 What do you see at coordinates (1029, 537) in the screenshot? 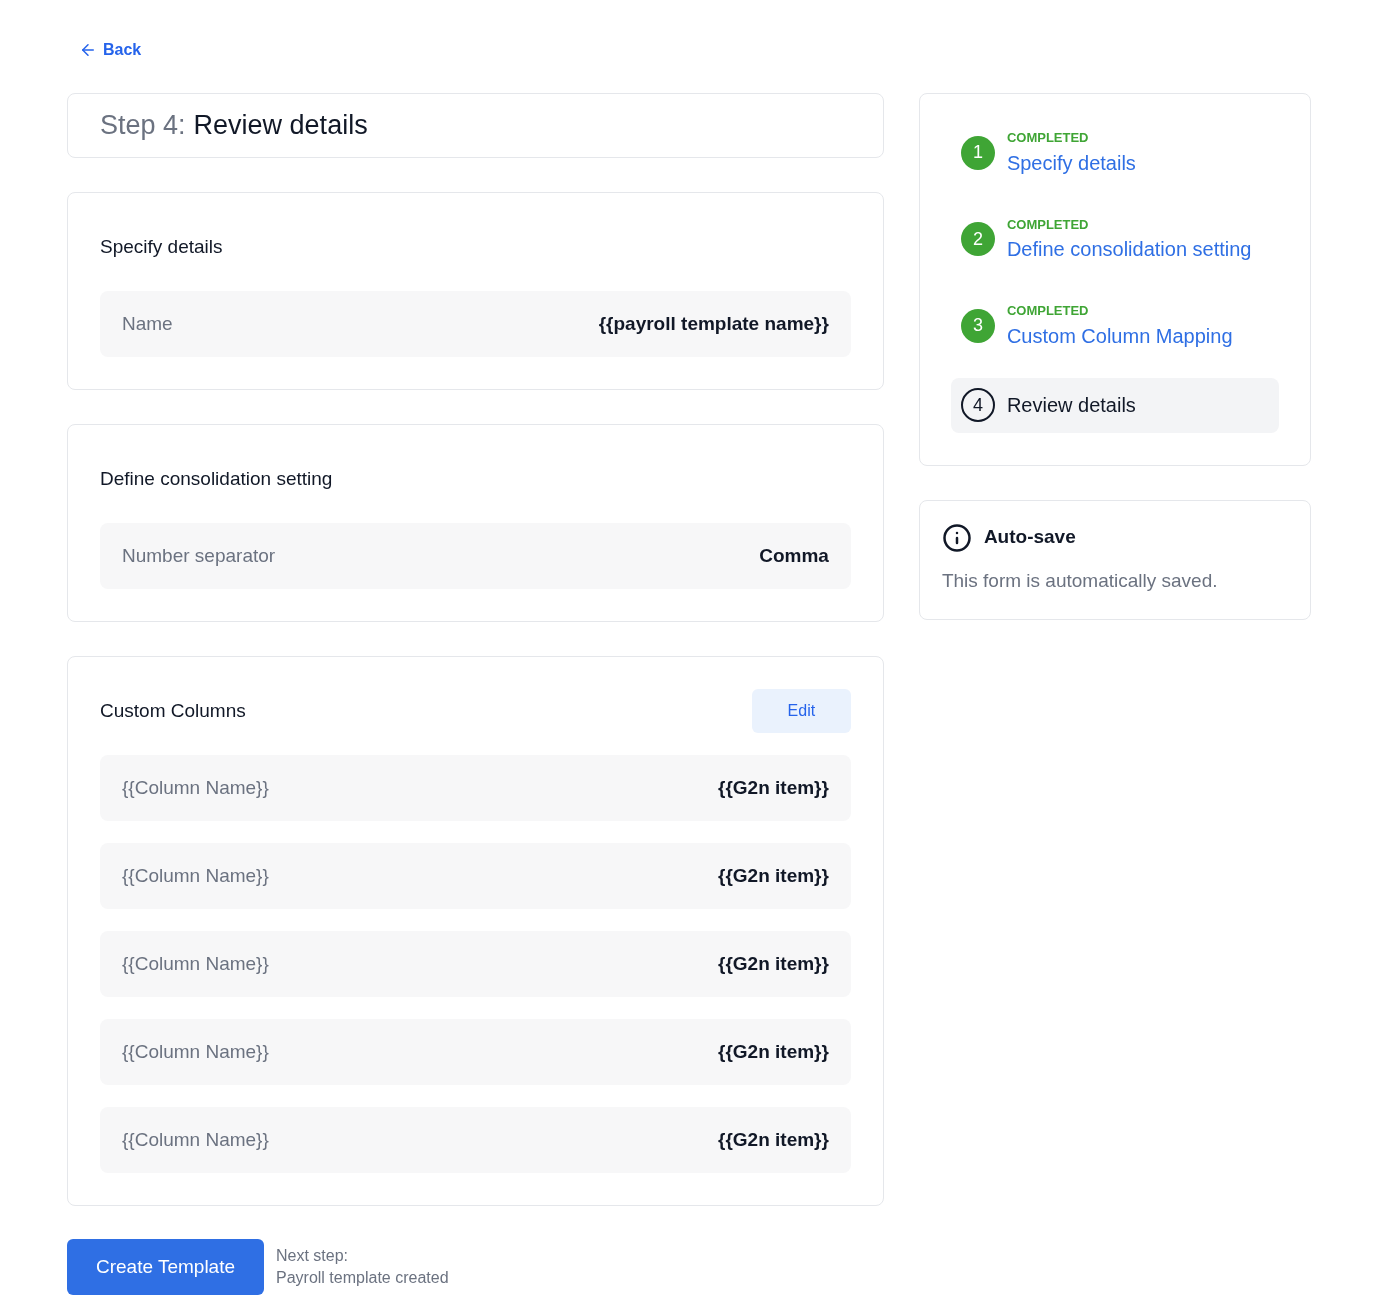
I see `autosave-title: Auto-save` at bounding box center [1029, 537].